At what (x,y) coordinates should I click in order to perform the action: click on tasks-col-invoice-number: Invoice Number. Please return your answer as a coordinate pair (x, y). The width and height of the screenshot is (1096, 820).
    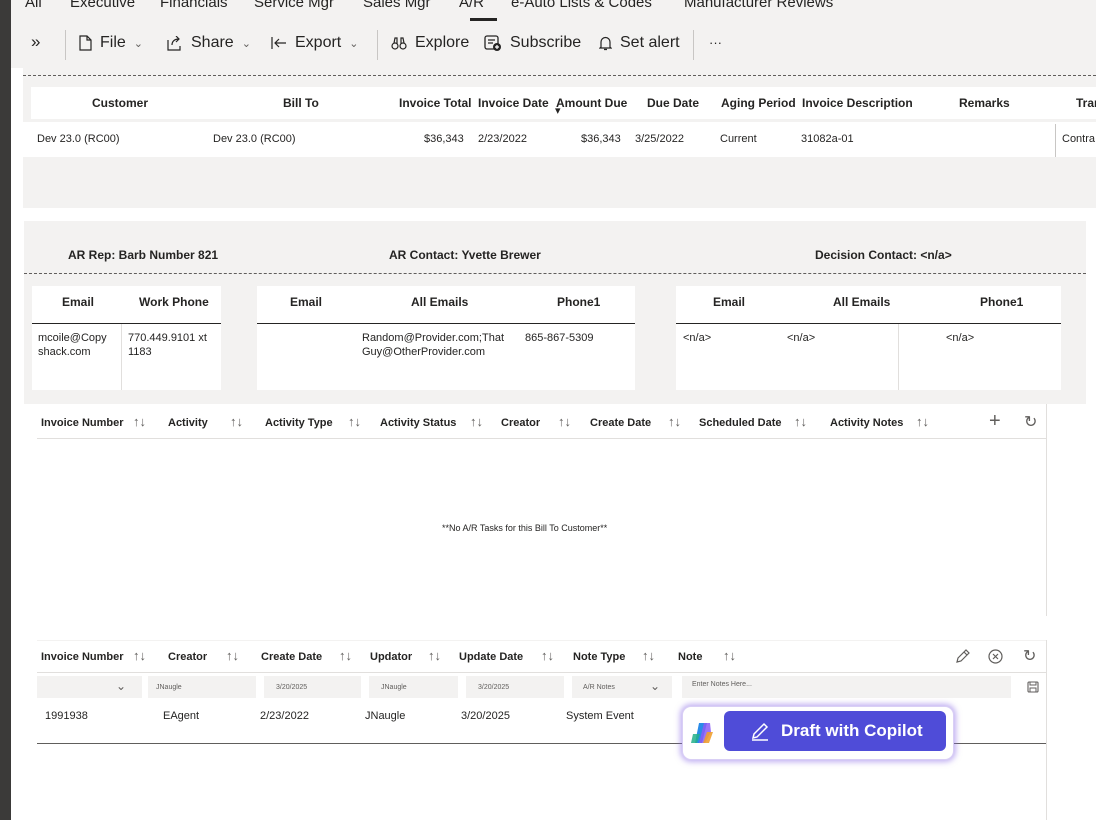
    Looking at the image, I should click on (82, 423).